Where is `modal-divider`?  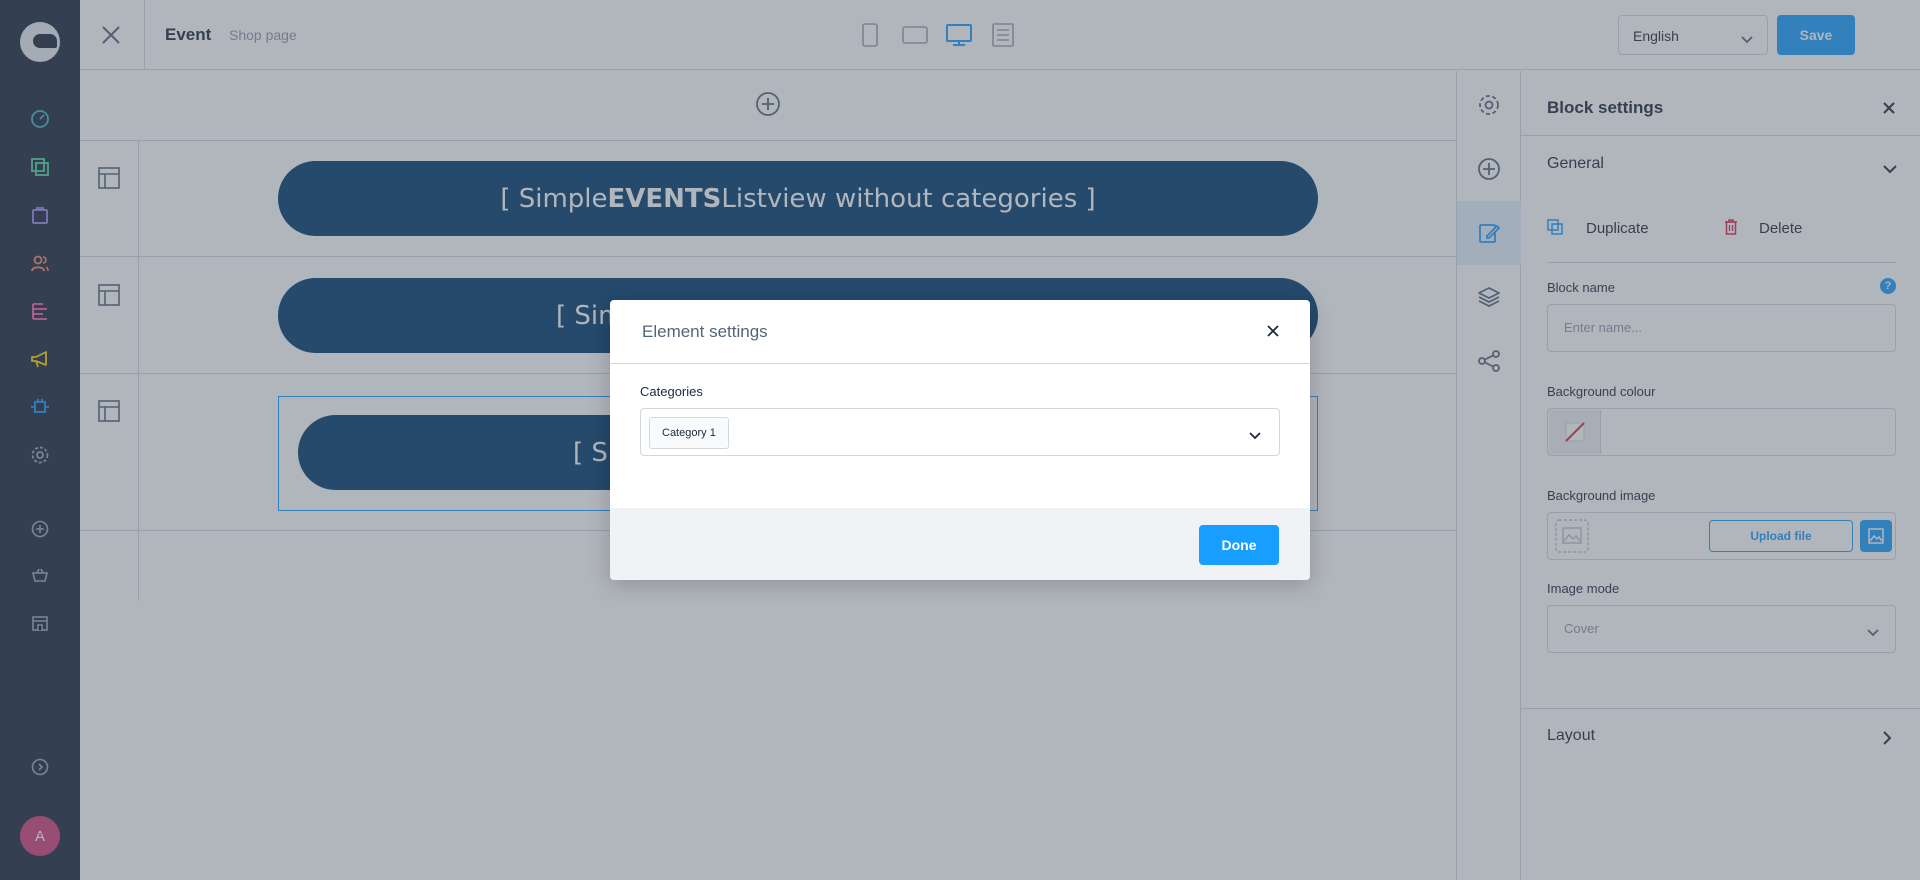
modal-divider is located at coordinates (960, 363).